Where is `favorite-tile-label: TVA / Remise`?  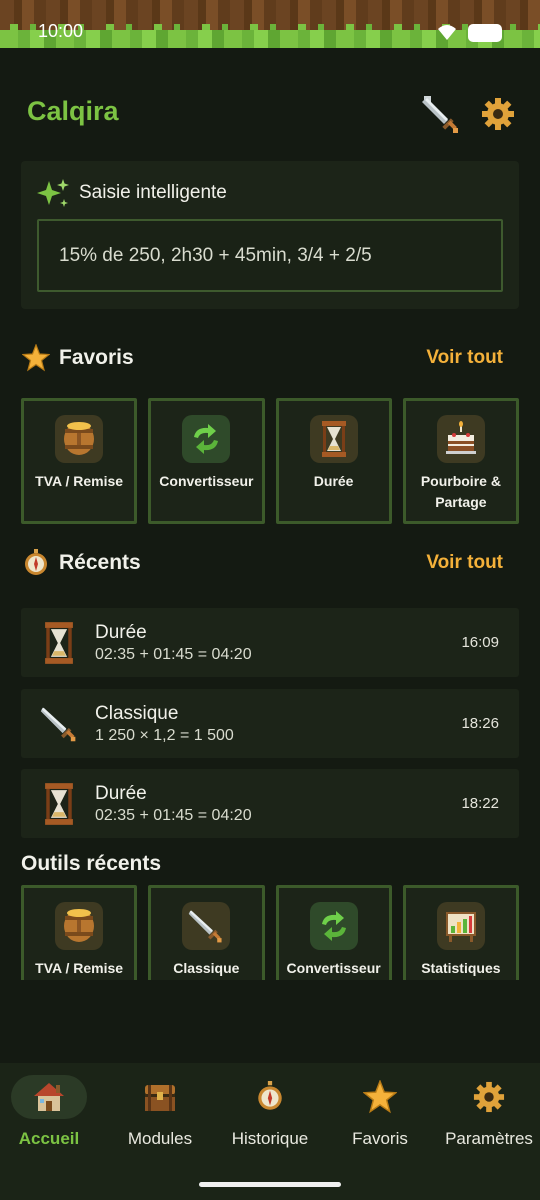 favorite-tile-label: TVA / Remise is located at coordinates (79, 481).